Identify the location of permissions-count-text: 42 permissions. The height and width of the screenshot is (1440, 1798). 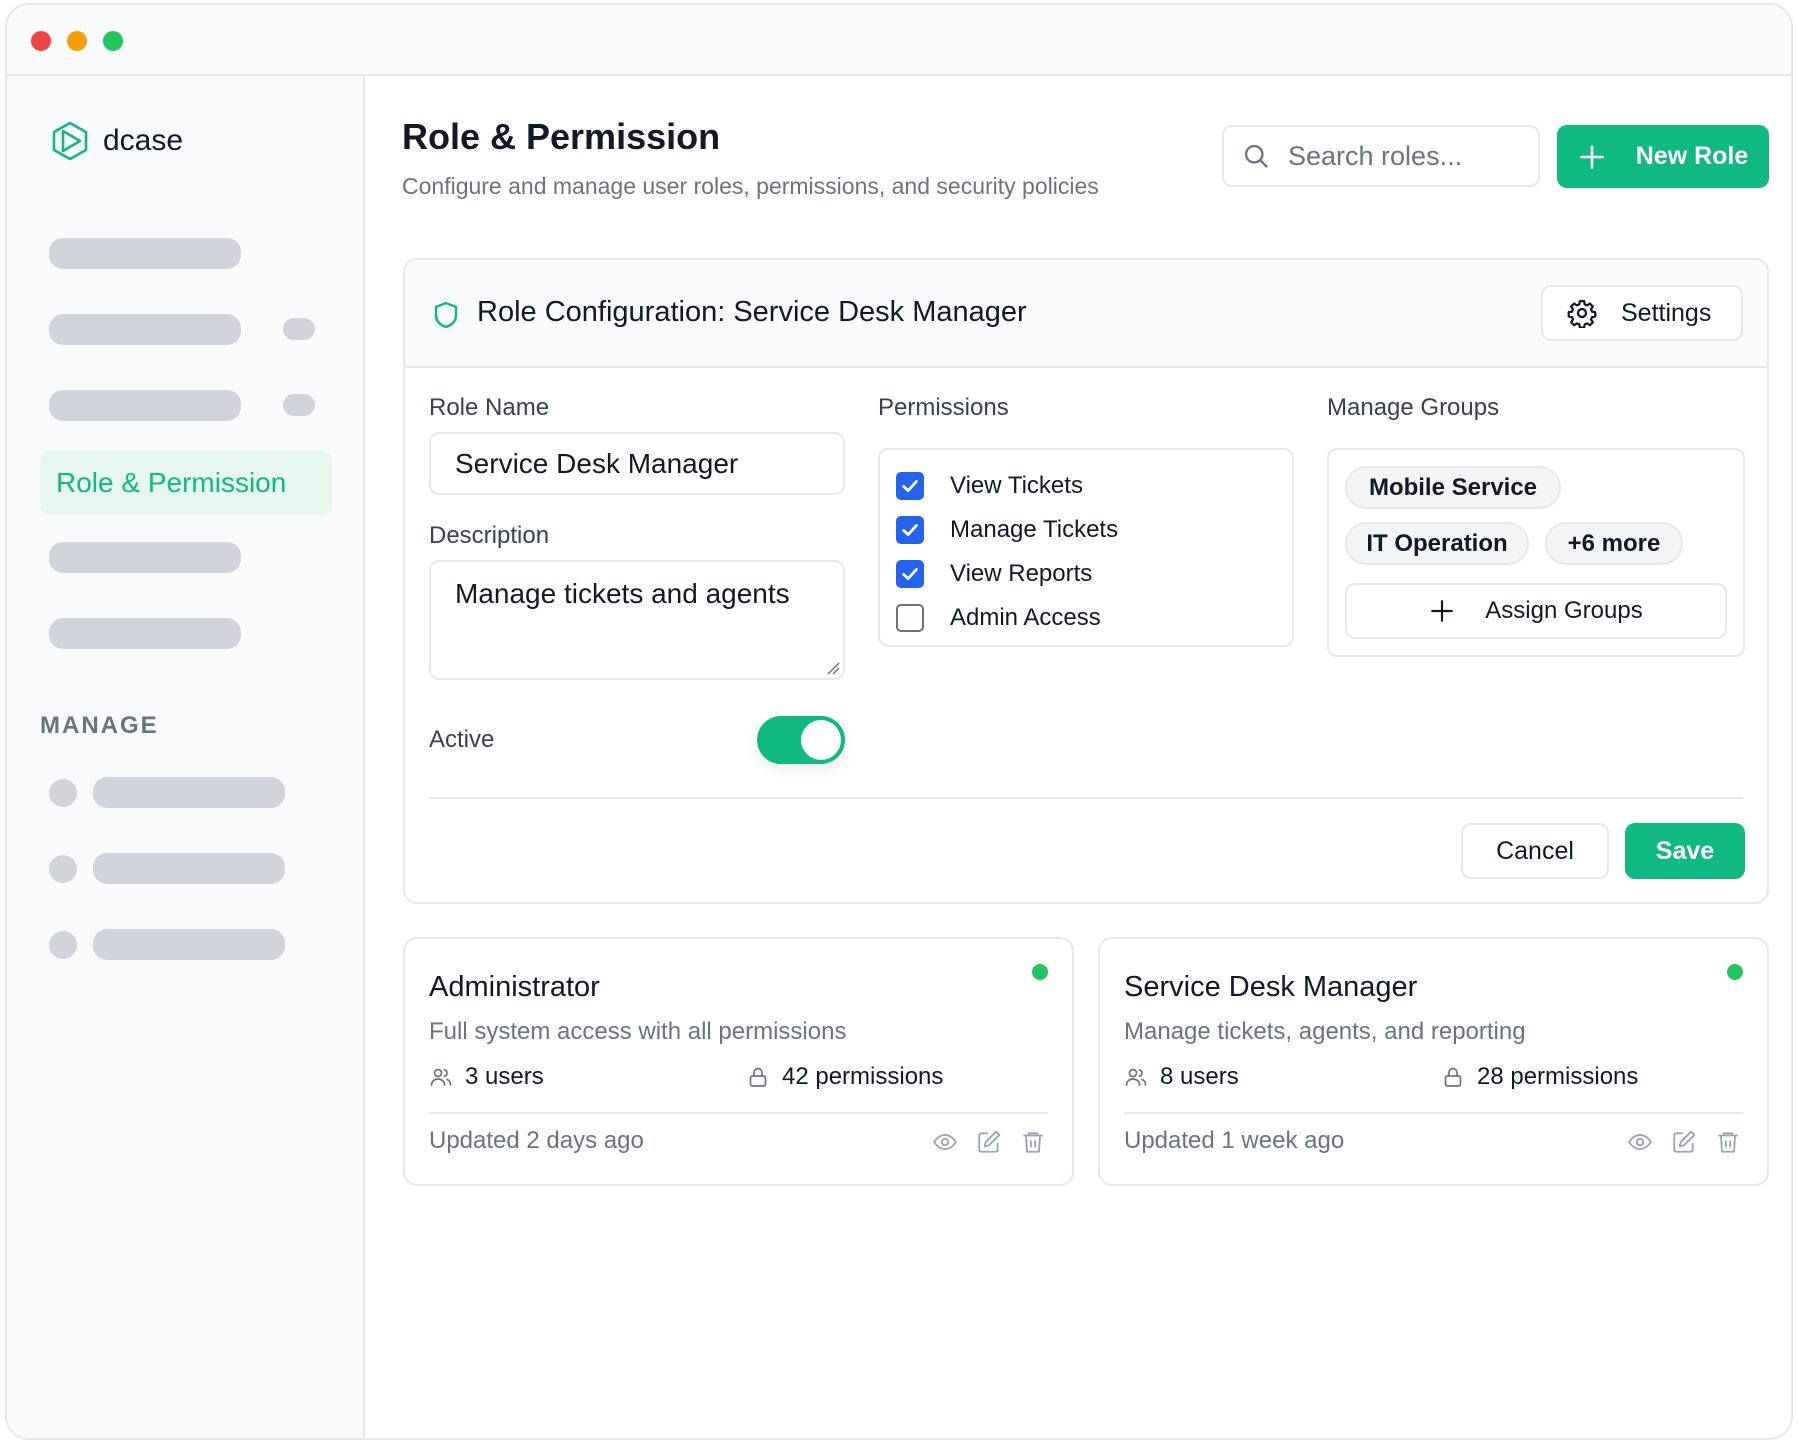
(863, 1076).